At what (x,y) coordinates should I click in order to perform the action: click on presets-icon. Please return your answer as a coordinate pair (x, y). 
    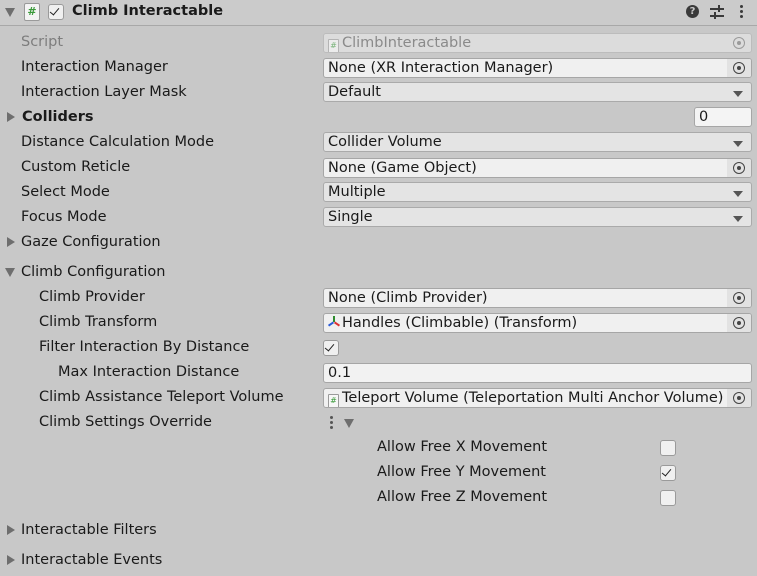
    Looking at the image, I should click on (717, 12).